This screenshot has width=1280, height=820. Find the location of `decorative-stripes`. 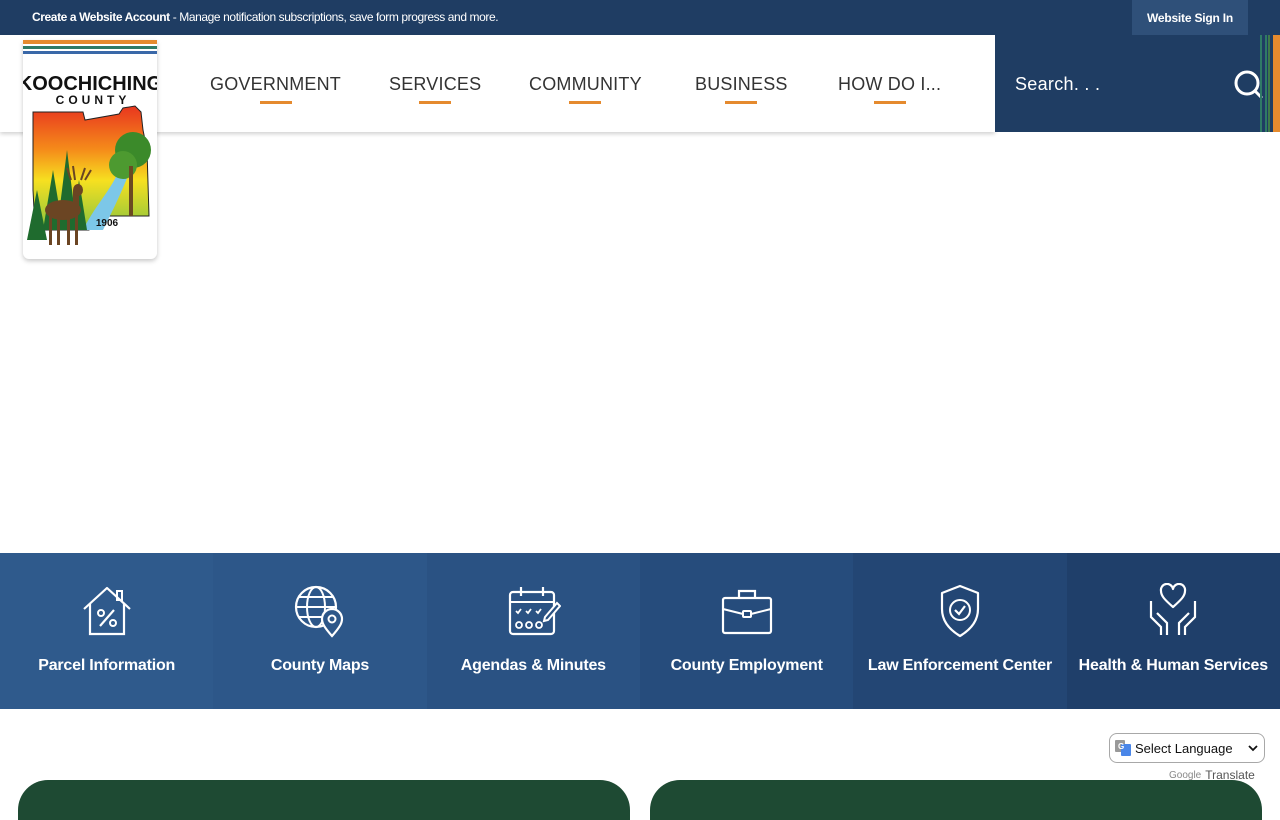

decorative-stripes is located at coordinates (1270, 83).